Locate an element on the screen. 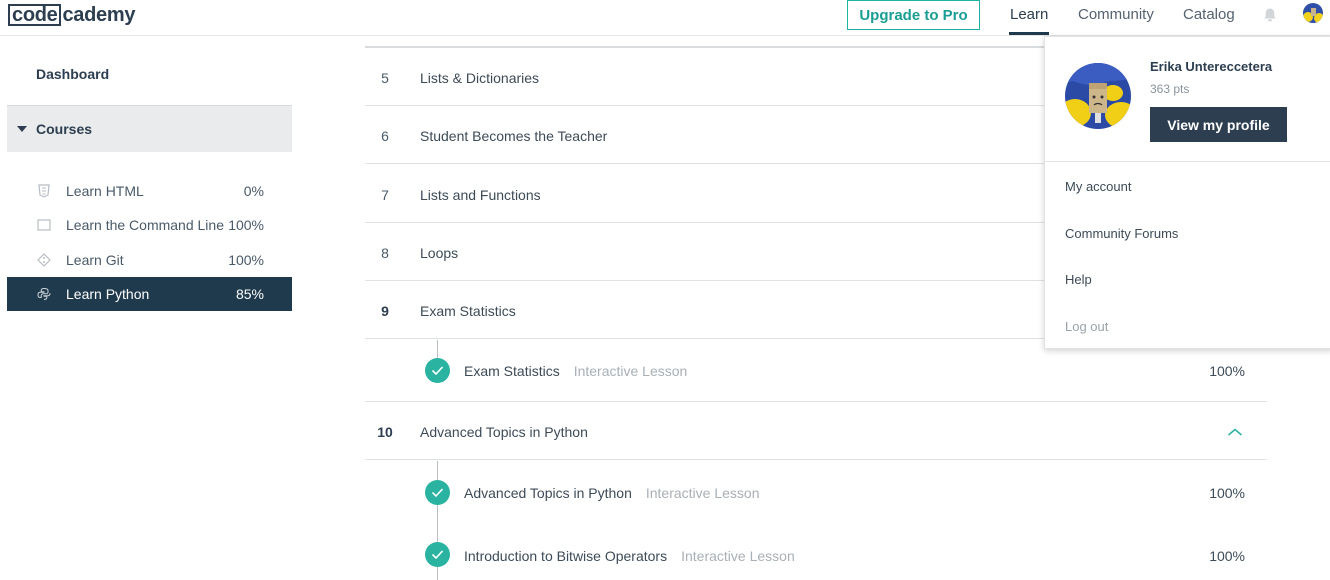  user-avatar-button is located at coordinates (1313, 13).